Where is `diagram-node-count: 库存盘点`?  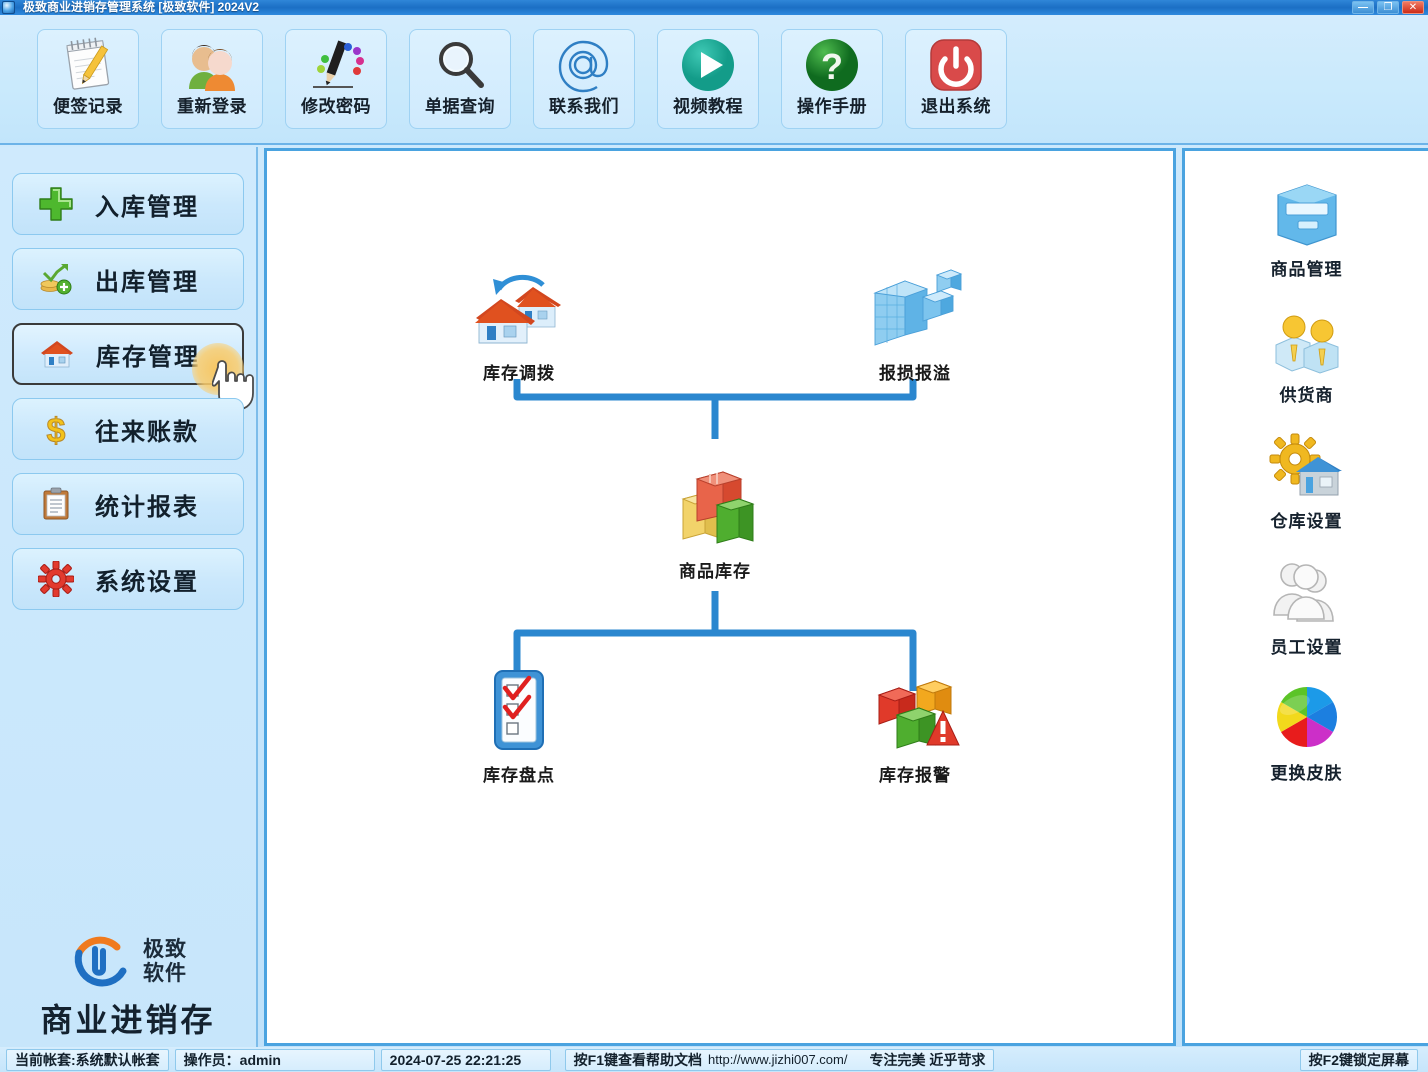 diagram-node-count: 库存盘点 is located at coordinates (519, 724).